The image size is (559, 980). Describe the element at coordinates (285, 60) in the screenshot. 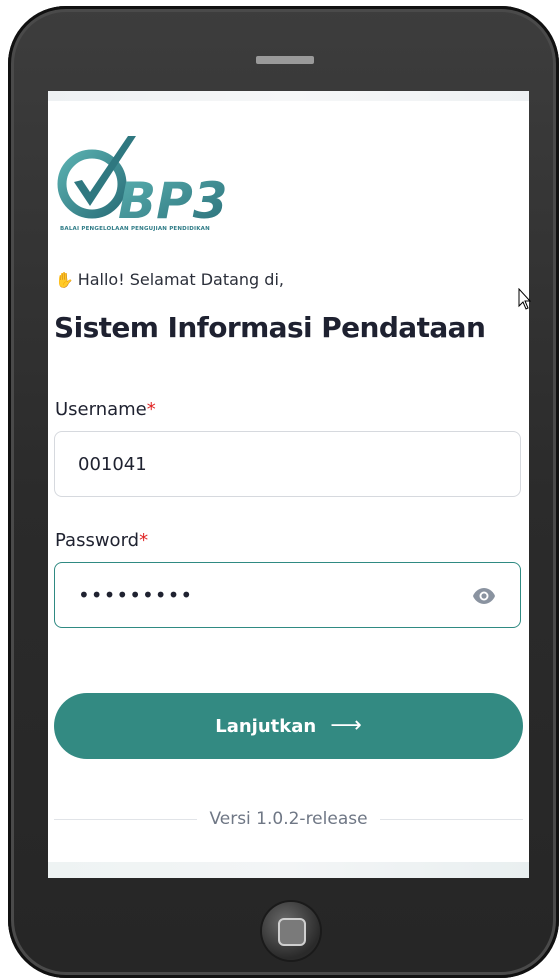

I see `speaker-grille` at that location.